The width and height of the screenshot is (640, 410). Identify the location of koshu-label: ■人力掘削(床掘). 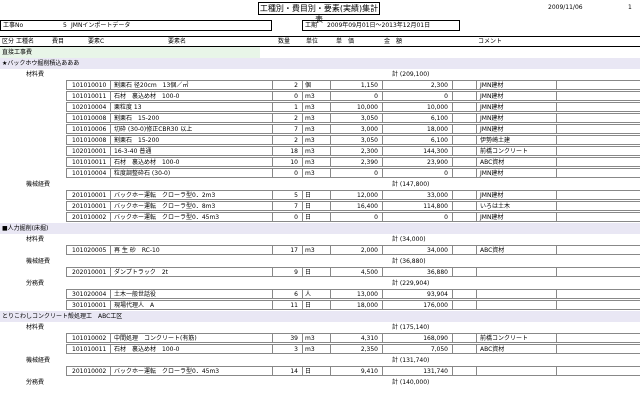
(25, 228).